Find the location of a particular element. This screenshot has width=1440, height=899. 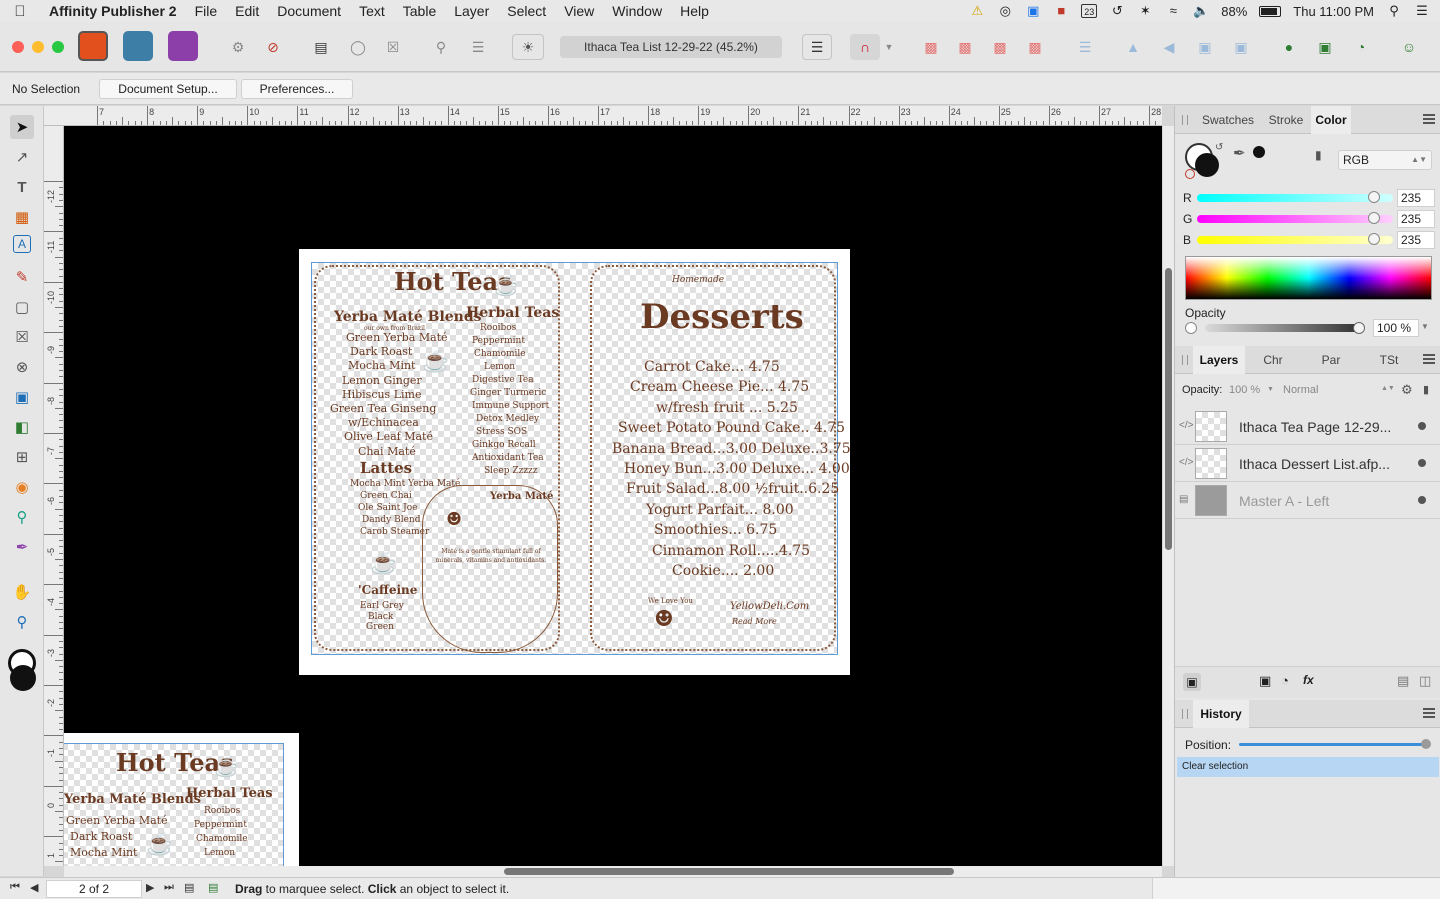

control-center-icon: ☰ is located at coordinates (1422, 11).